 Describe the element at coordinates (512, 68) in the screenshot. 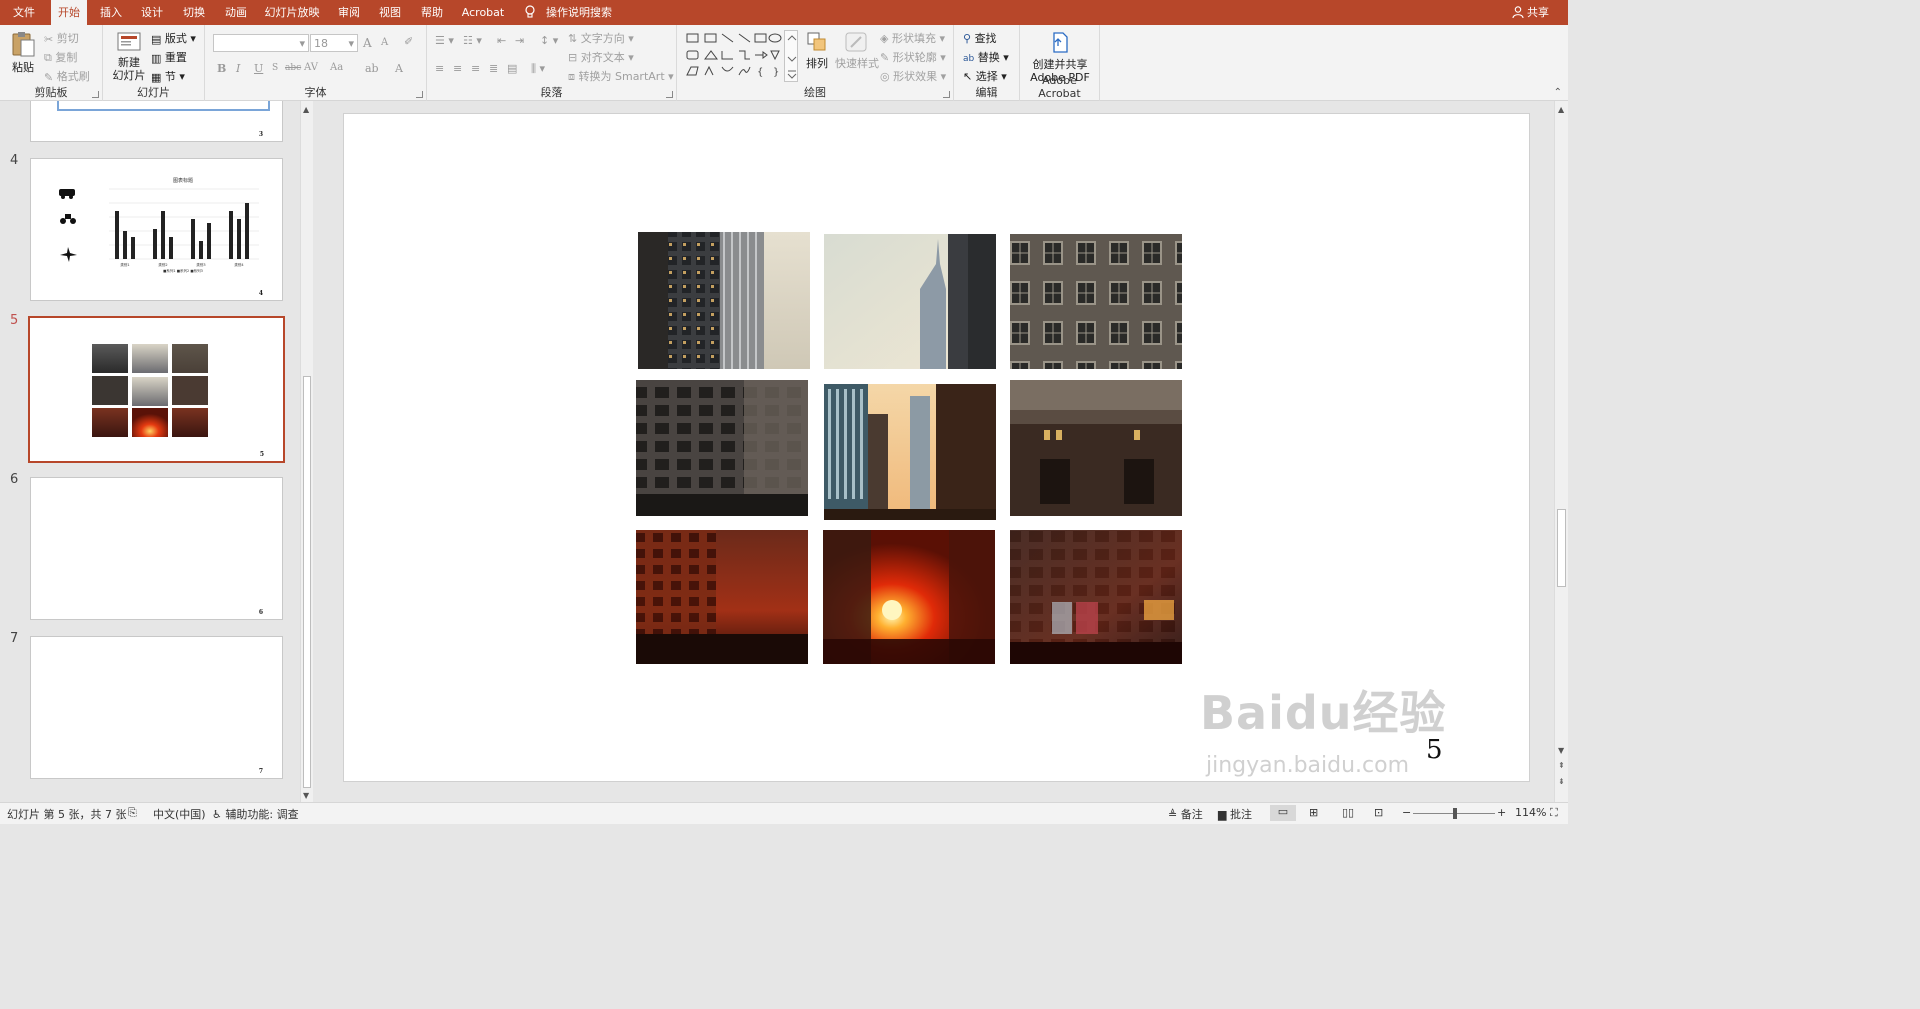

I see `distributed-icon: ▤` at that location.